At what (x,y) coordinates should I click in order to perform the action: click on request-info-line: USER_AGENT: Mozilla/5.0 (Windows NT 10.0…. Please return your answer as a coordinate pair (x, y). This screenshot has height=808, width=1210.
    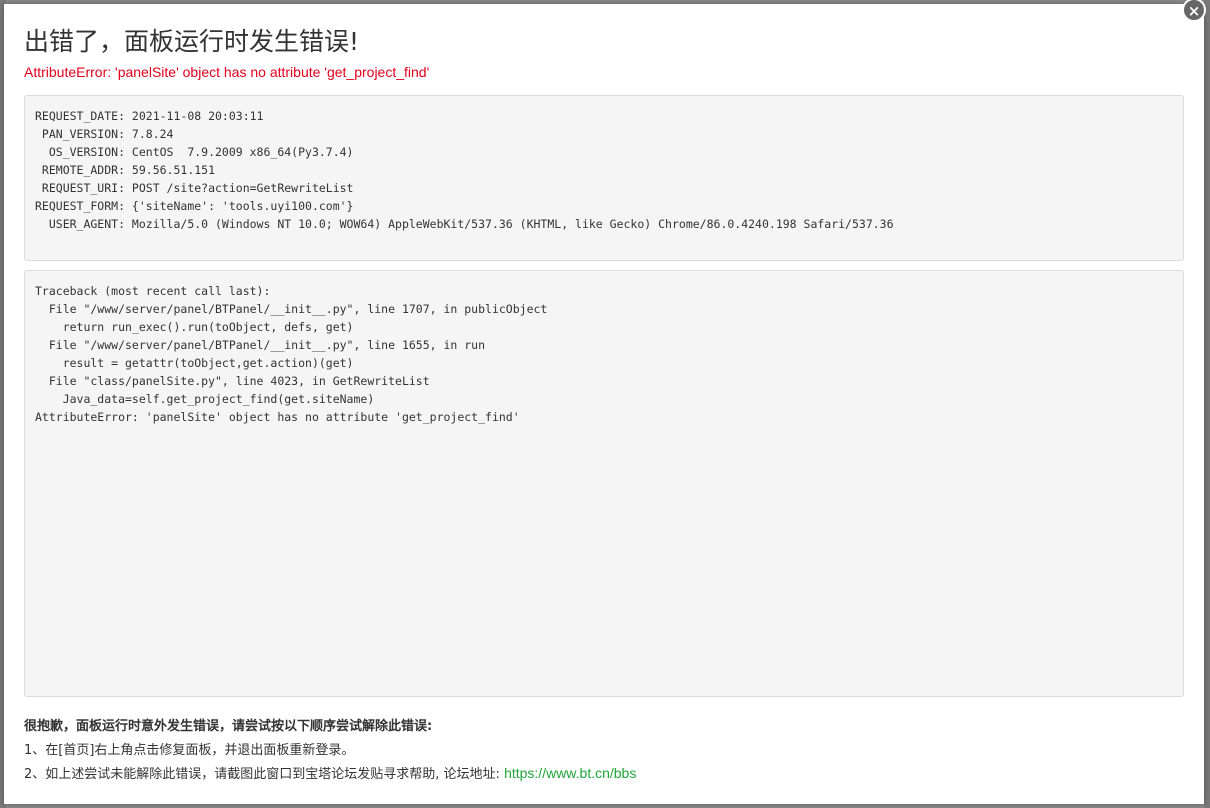
    Looking at the image, I should click on (464, 224).